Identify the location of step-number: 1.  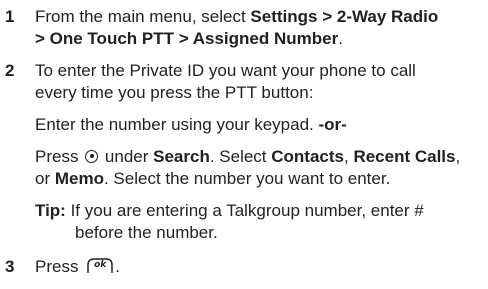
(10, 16).